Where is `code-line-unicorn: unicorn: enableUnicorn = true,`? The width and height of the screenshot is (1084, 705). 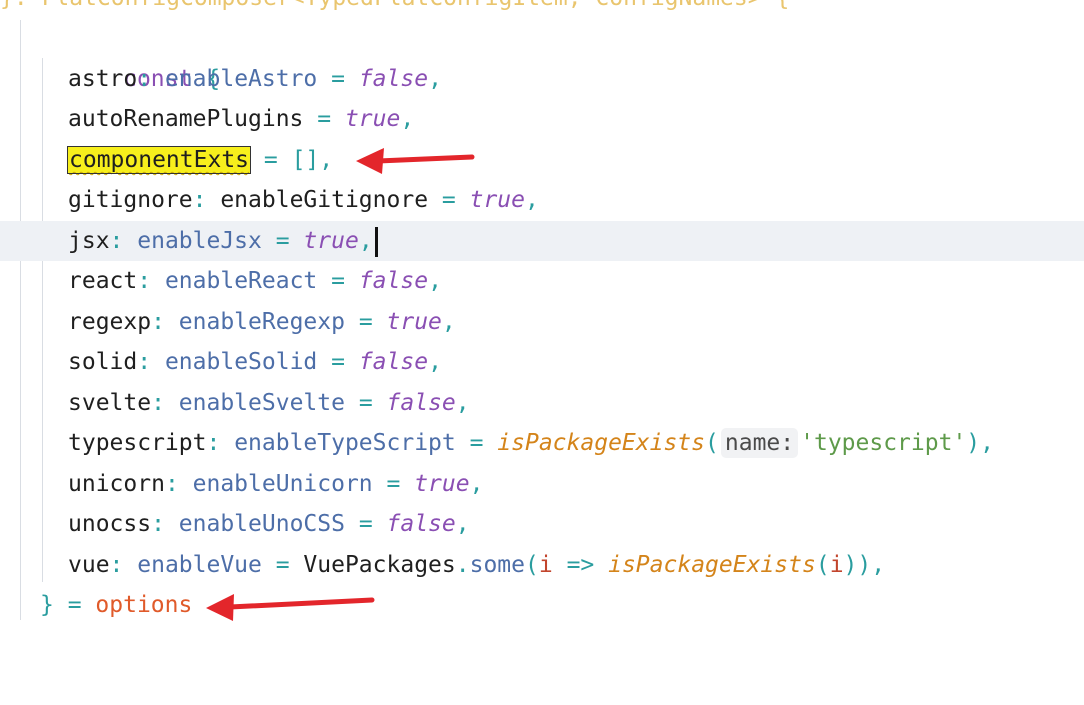 code-line-unicorn: unicorn: enableUnicorn = true, is located at coordinates (542, 484).